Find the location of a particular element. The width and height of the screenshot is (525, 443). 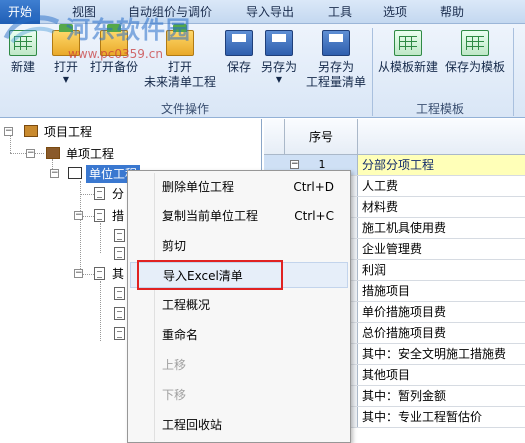

new-from-template-button: 从模板新建 is located at coordinates (408, 52).